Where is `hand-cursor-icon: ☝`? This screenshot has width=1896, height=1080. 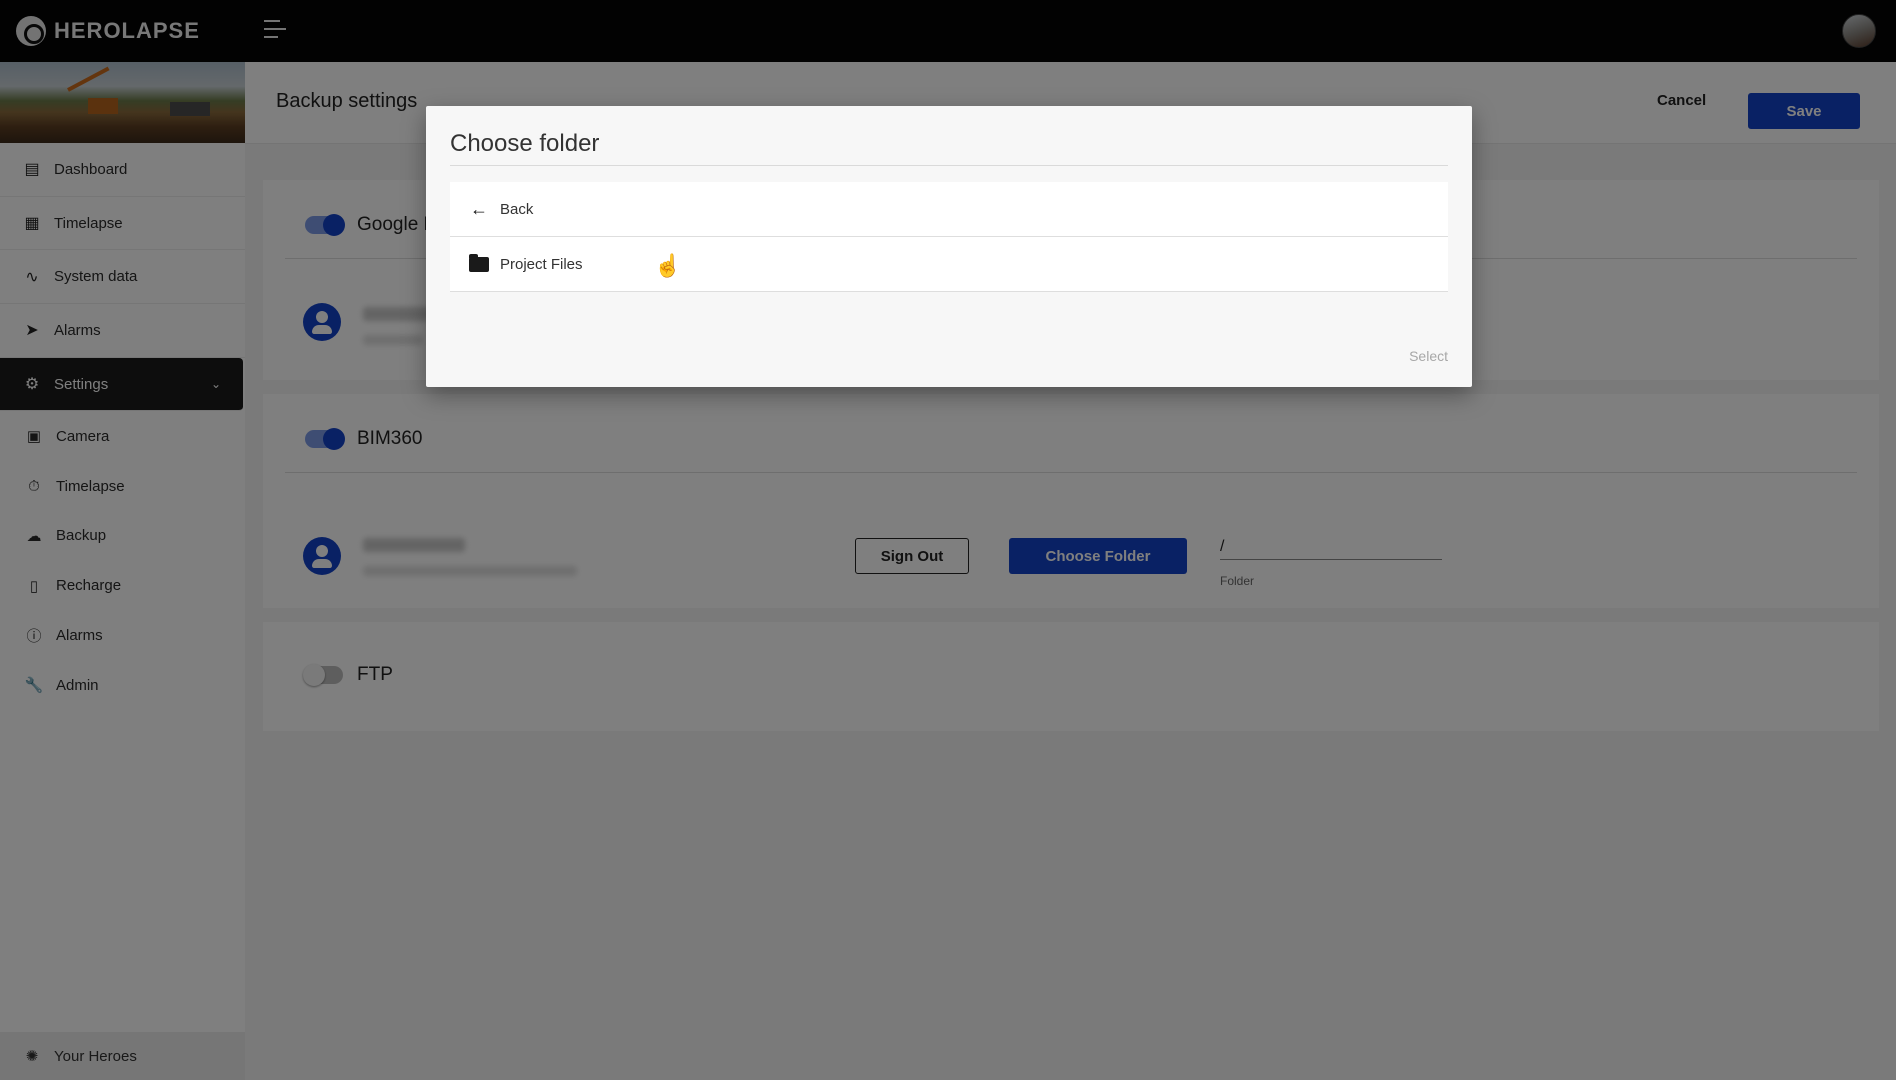
hand-cursor-icon: ☝ is located at coordinates (668, 265).